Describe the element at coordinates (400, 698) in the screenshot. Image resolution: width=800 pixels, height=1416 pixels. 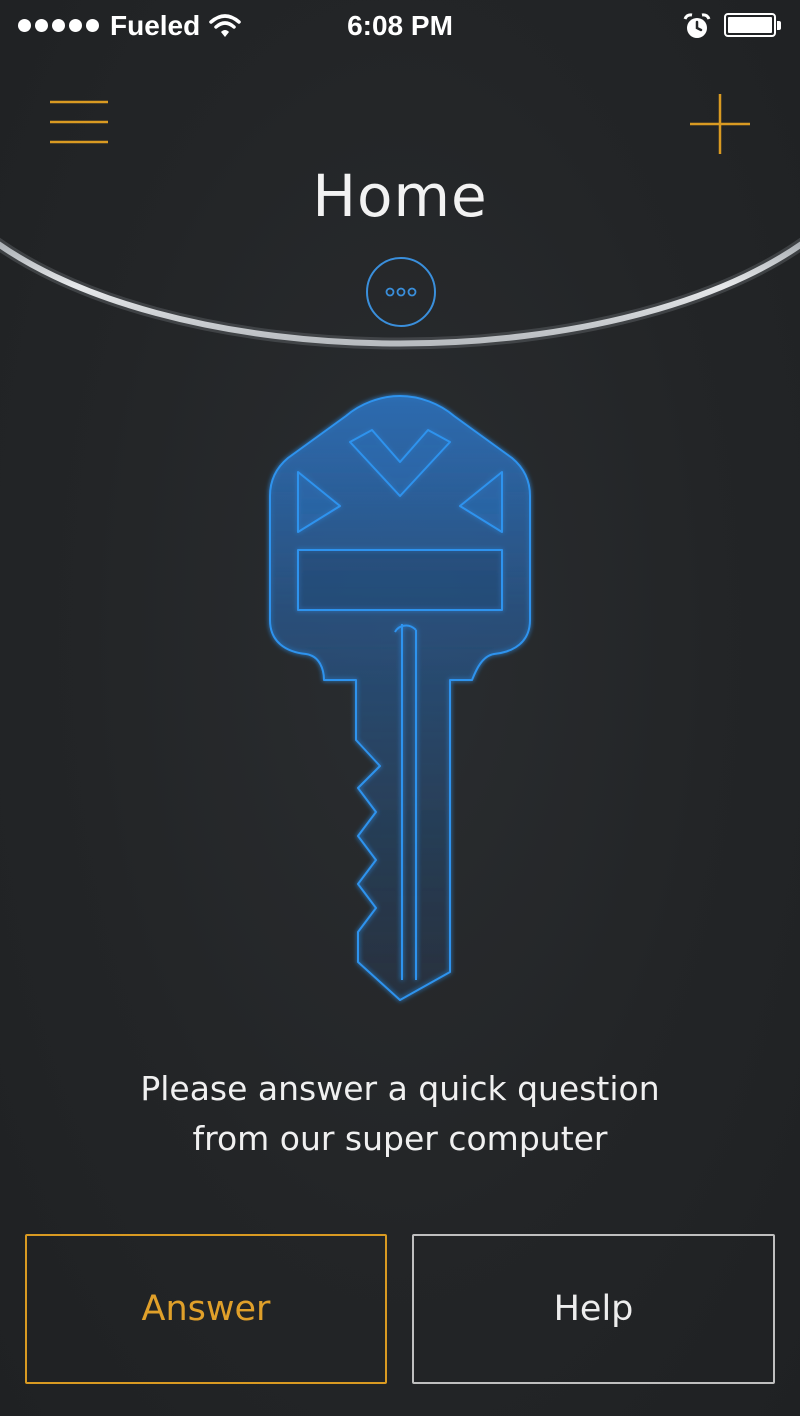
I see `key-icon` at that location.